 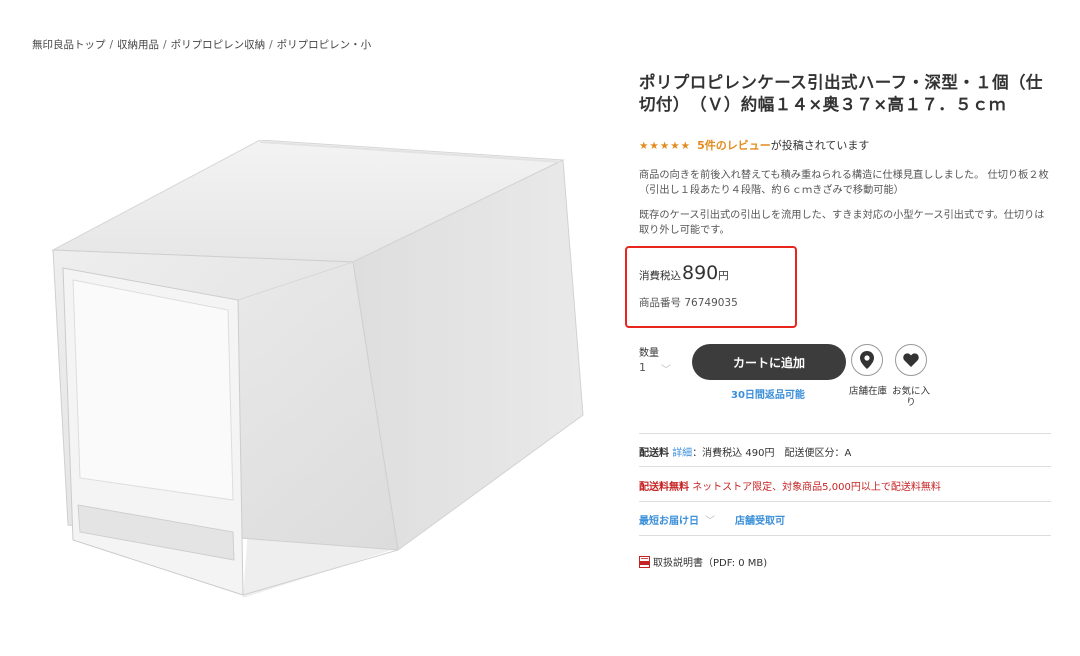 I want to click on location-pin-icon, so click(x=867, y=360).